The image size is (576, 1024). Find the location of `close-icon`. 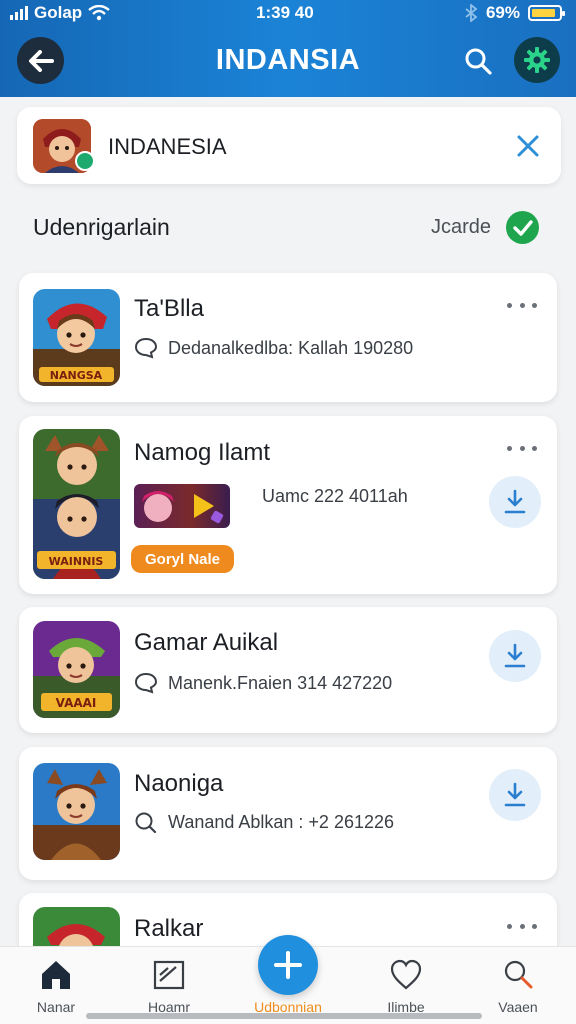

close-icon is located at coordinates (528, 146).